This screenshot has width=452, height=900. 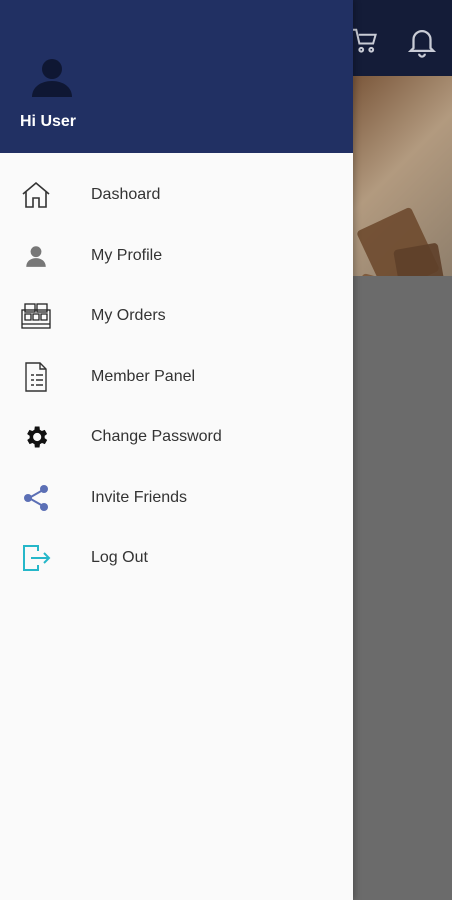 I want to click on menu-item-change-password: Change Password, so click(x=176, y=437).